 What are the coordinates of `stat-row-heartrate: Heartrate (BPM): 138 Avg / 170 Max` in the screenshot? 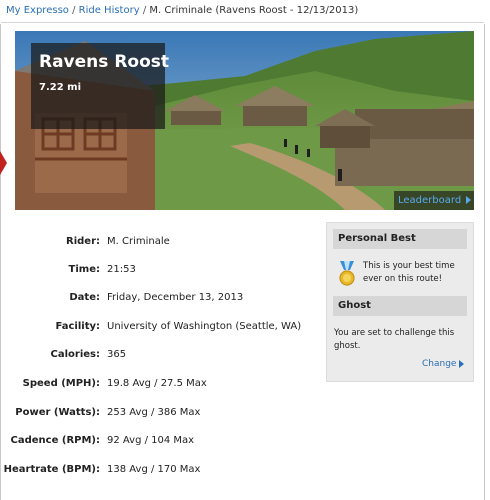 It's located at (160, 470).